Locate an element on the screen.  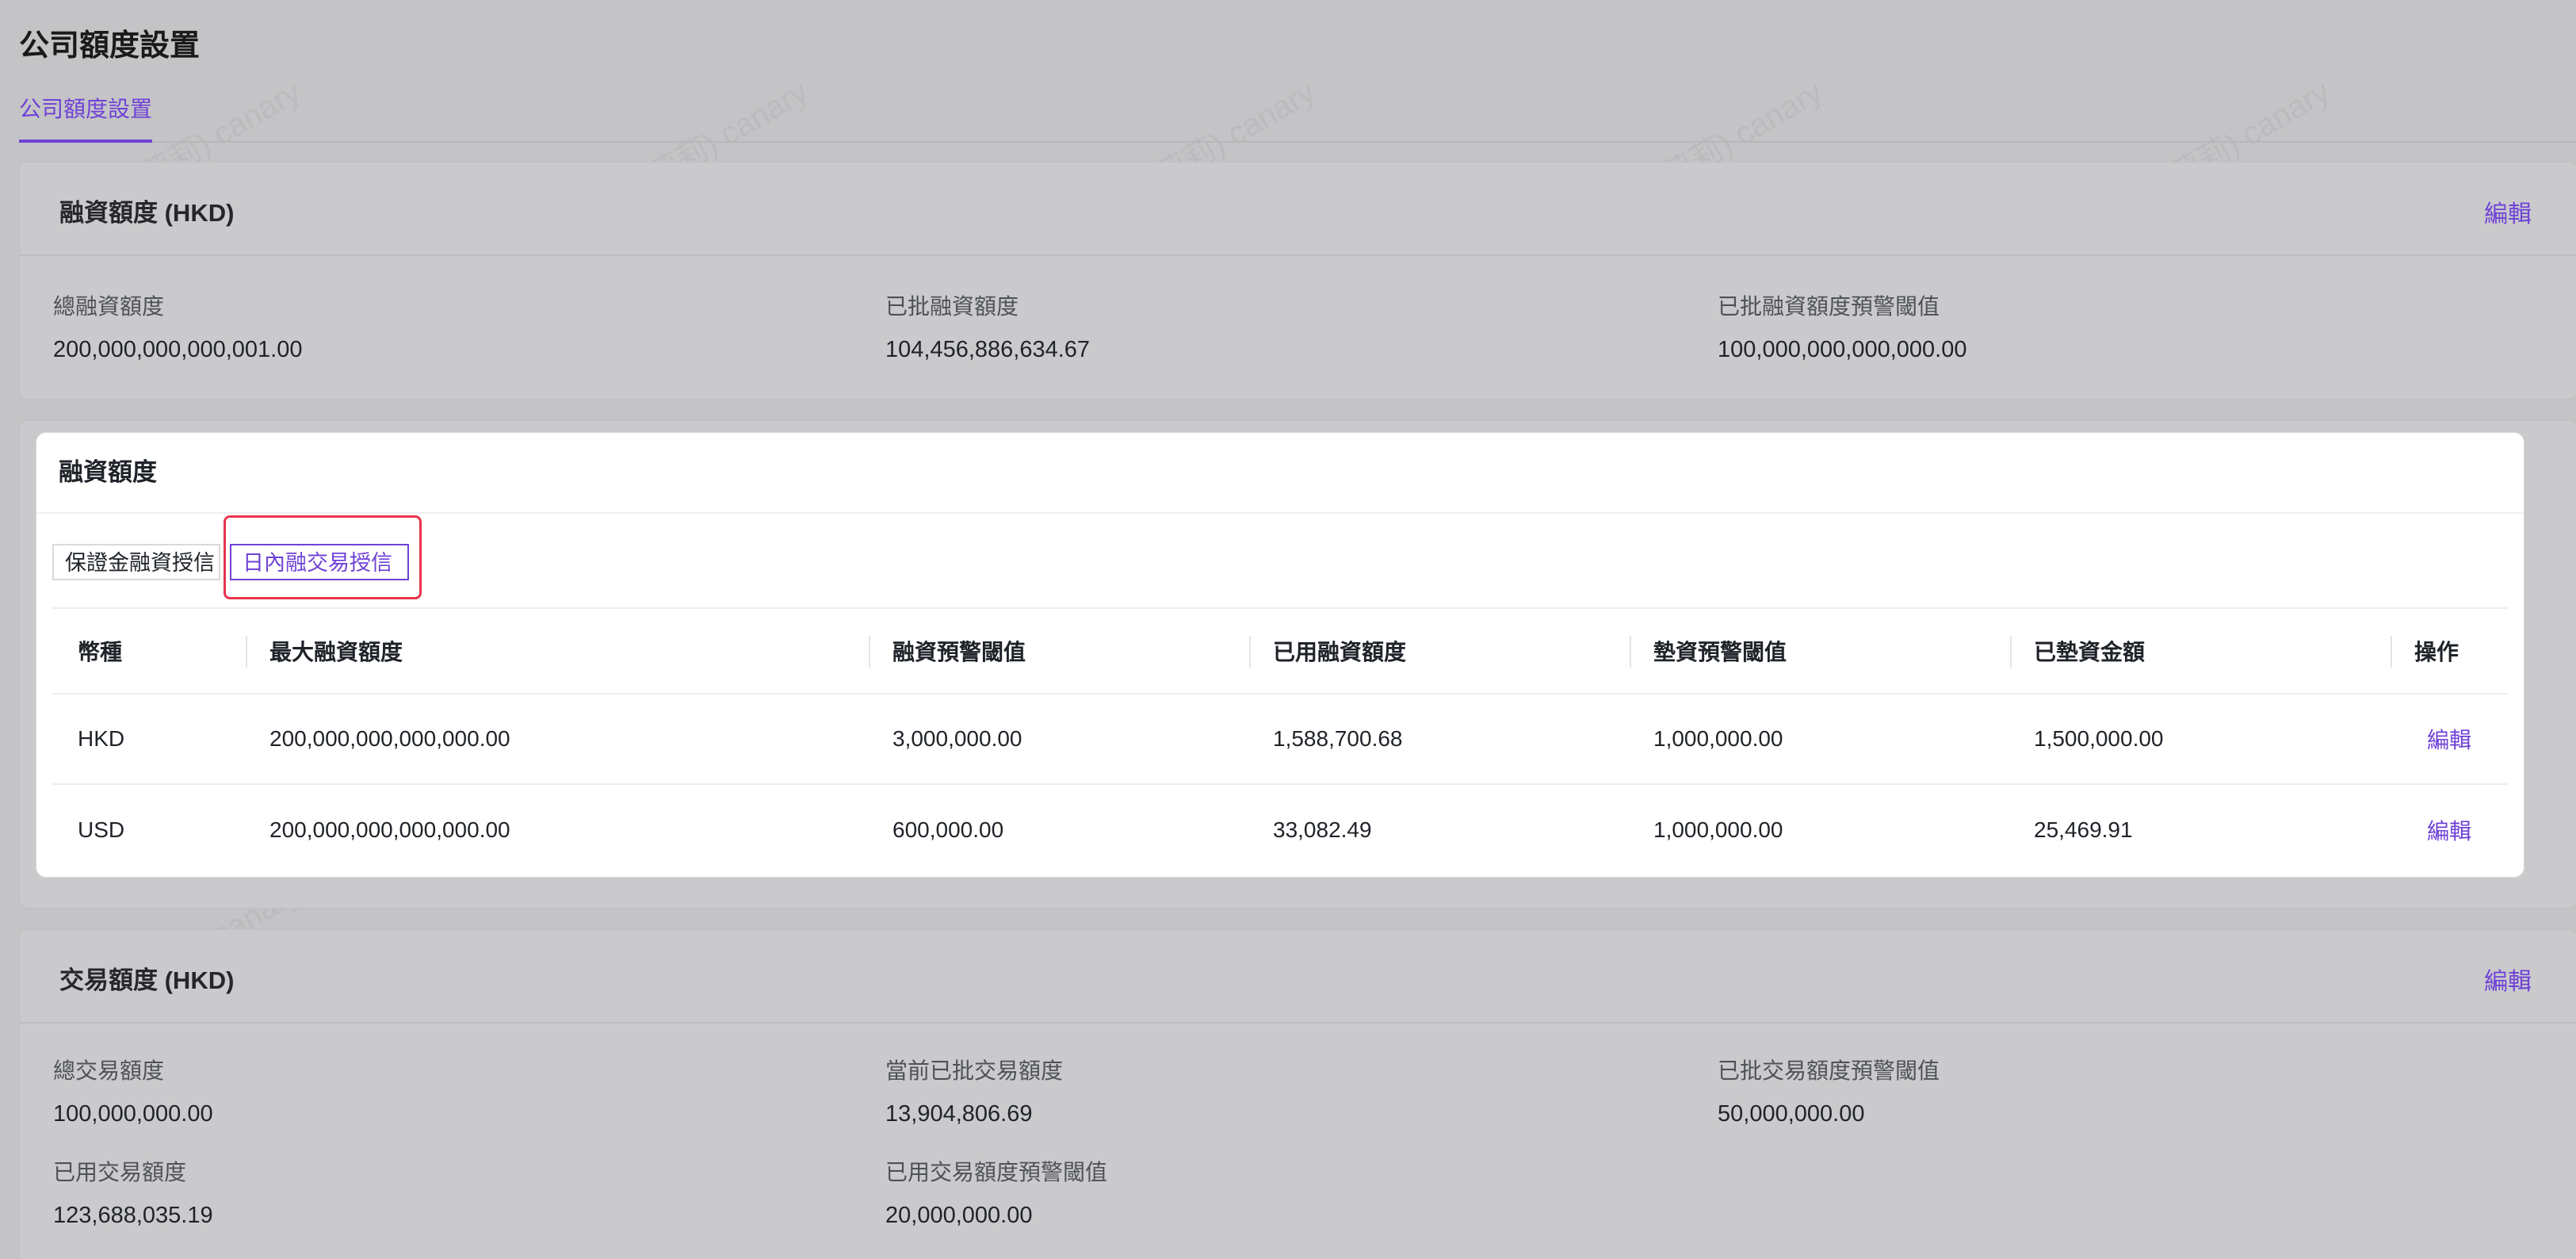
divider is located at coordinates (1280, 513).